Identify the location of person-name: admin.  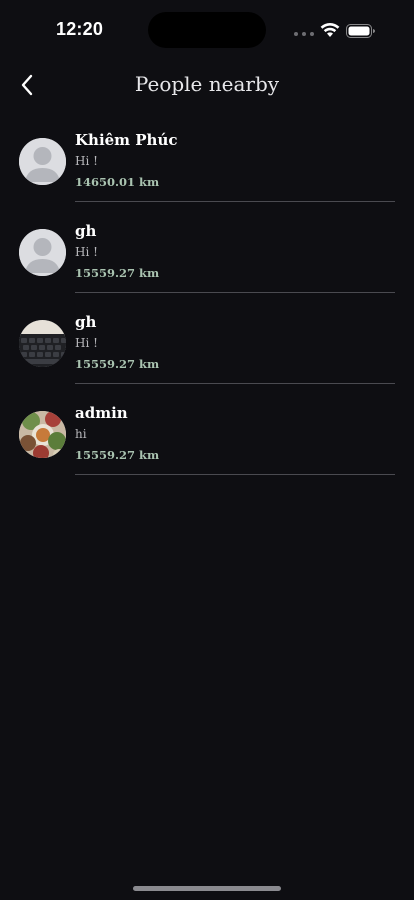
(101, 413).